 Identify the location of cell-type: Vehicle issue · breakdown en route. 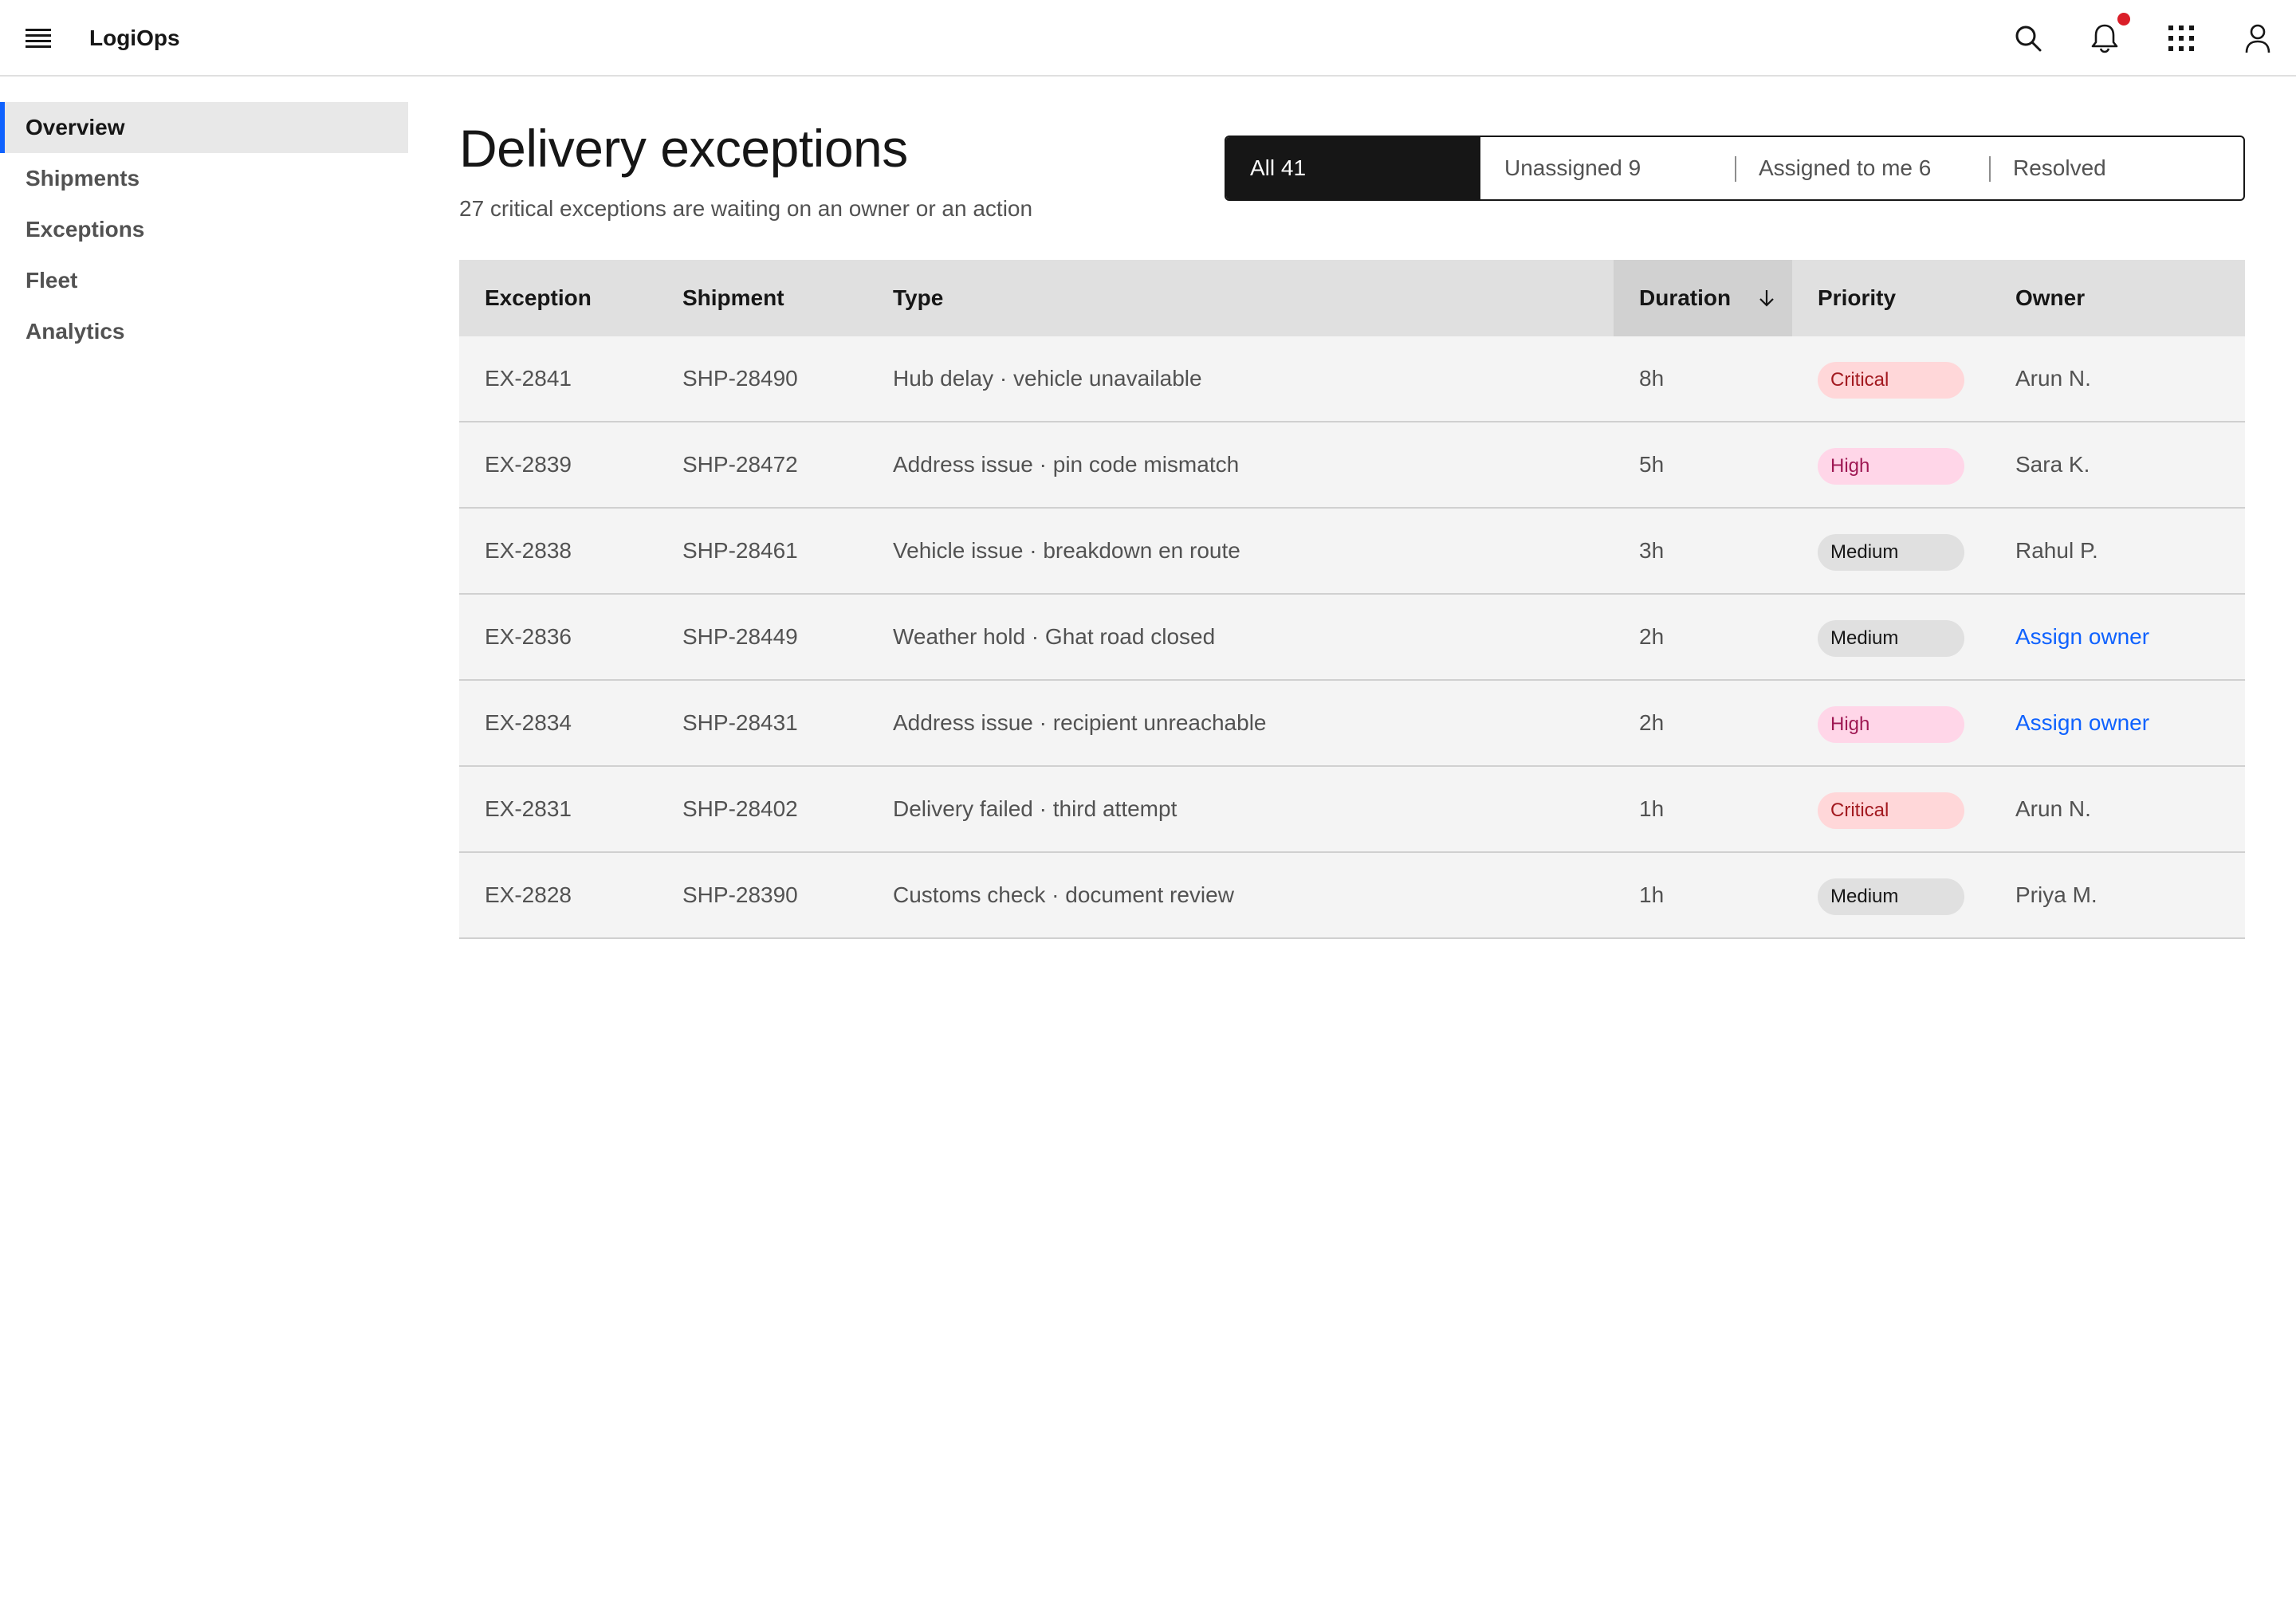
(1066, 551).